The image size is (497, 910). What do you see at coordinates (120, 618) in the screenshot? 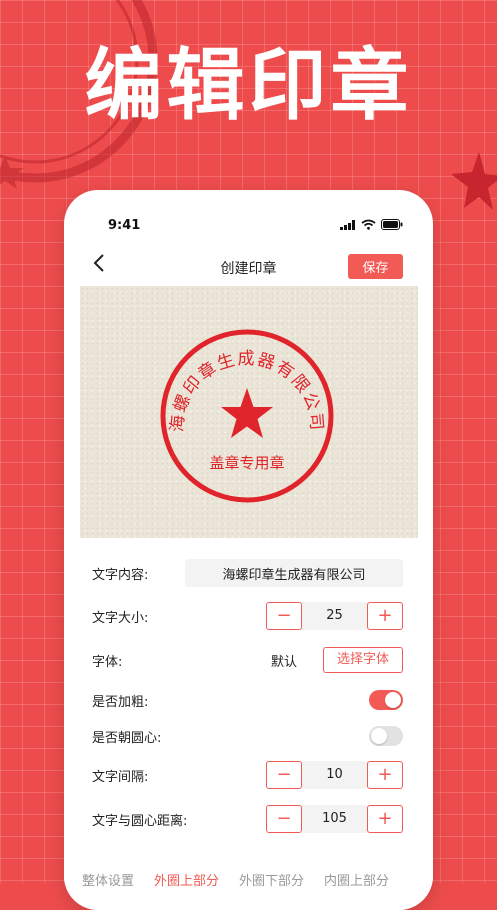
I see `text-size-label: 文字大小:` at bounding box center [120, 618].